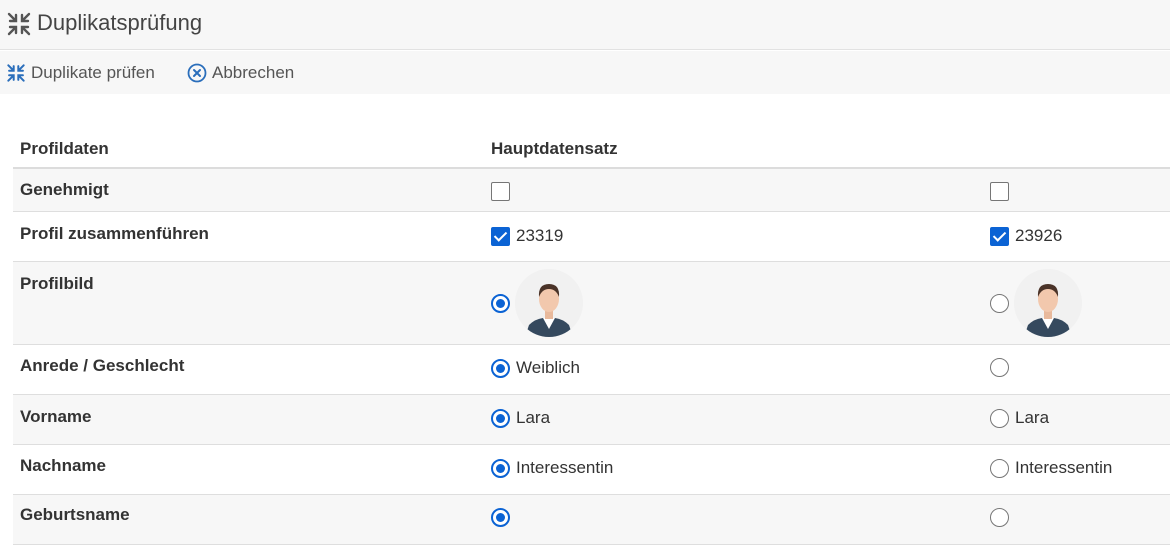  What do you see at coordinates (591, 370) in the screenshot?
I see `table-row-salutation: Anrede / Geschlecht Weiblich` at bounding box center [591, 370].